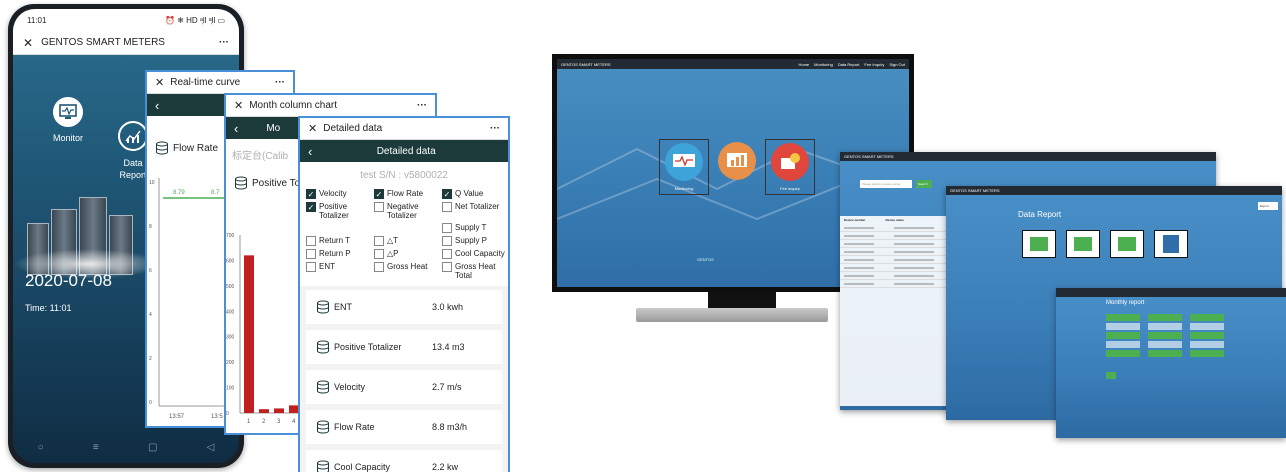 The height and width of the screenshot is (472, 1286). I want to click on nav-title: Detailed data, so click(406, 151).